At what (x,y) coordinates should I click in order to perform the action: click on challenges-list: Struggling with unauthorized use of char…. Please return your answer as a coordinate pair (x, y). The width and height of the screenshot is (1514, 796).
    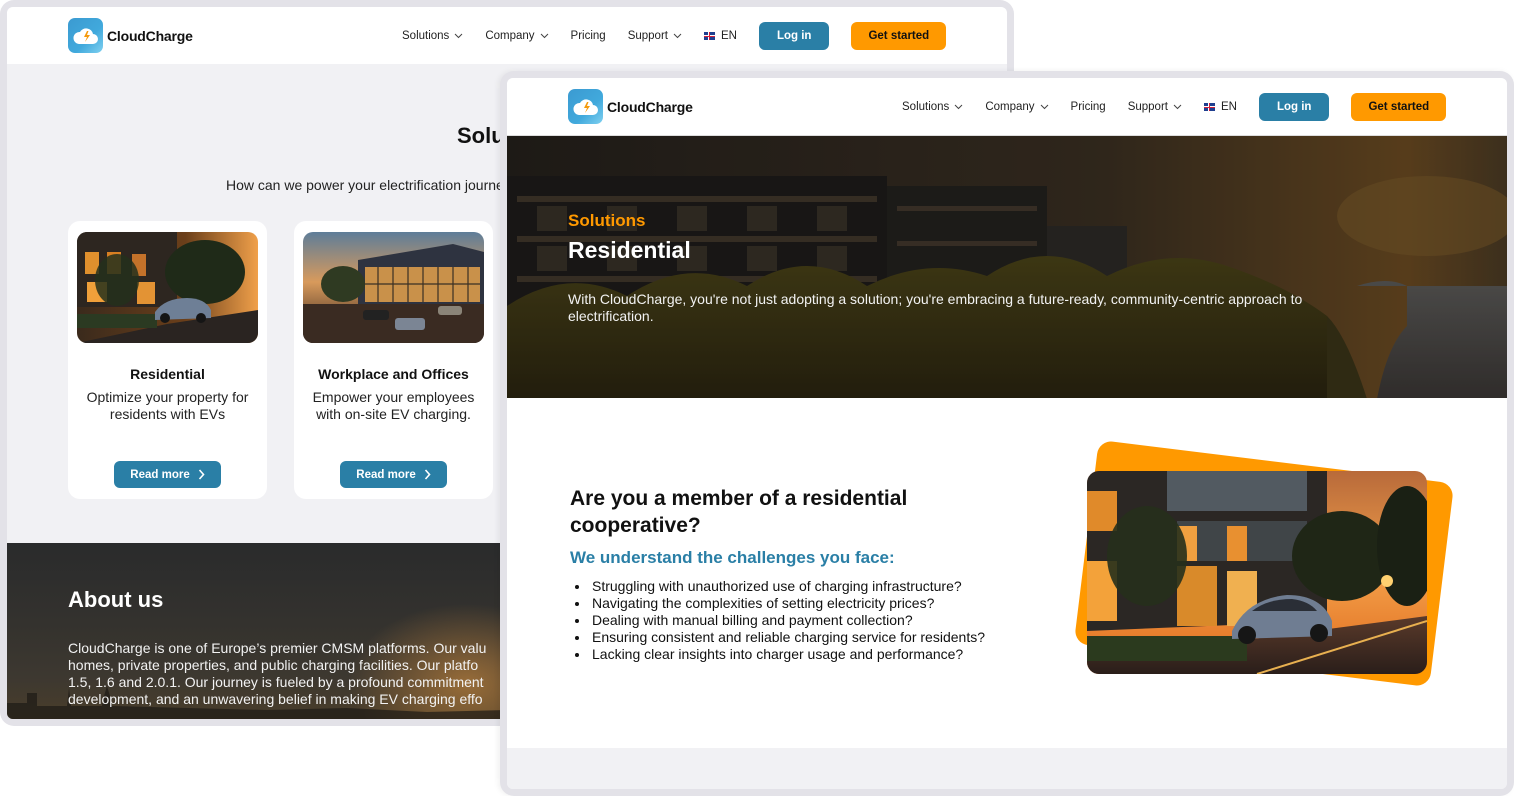
    Looking at the image, I should click on (787, 620).